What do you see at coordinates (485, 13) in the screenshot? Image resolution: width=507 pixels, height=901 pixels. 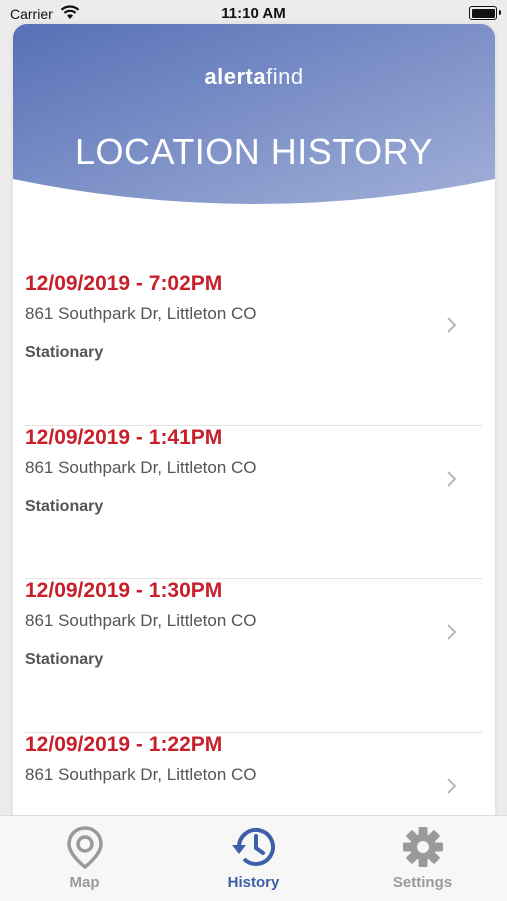 I see `battery-icon` at bounding box center [485, 13].